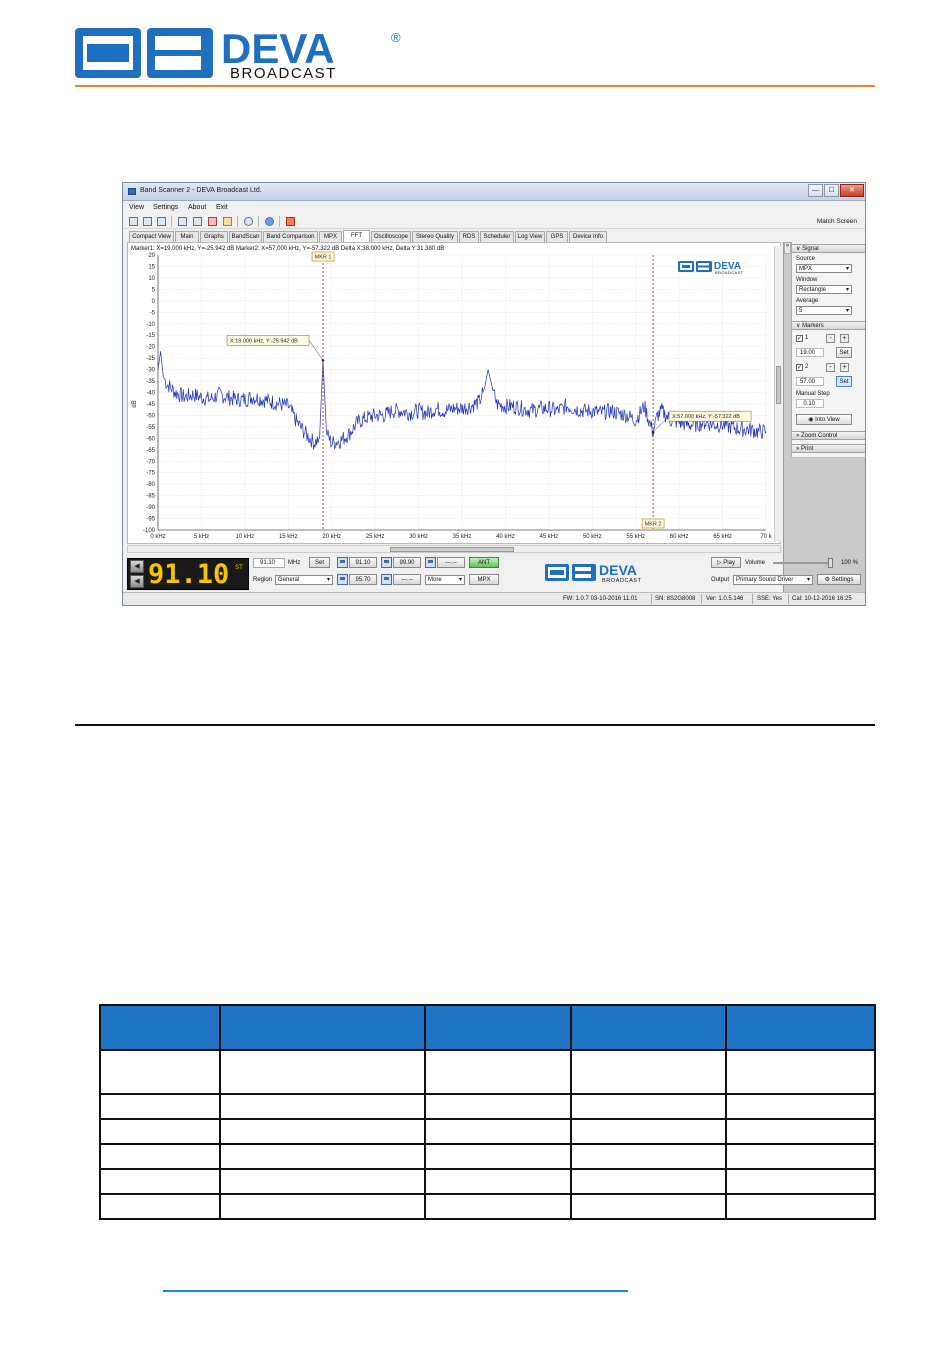 The image size is (950, 1360). I want to click on edit-icon, so click(227, 221).